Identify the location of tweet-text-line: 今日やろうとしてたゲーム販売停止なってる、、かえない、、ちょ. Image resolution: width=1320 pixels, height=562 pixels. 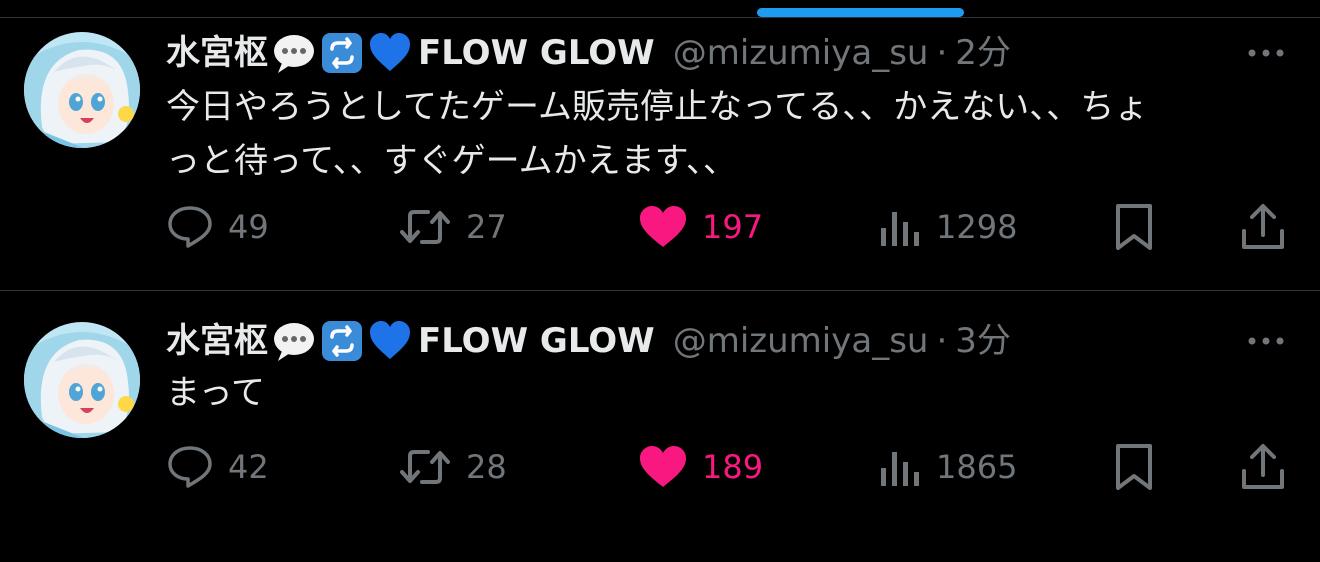
(657, 107).